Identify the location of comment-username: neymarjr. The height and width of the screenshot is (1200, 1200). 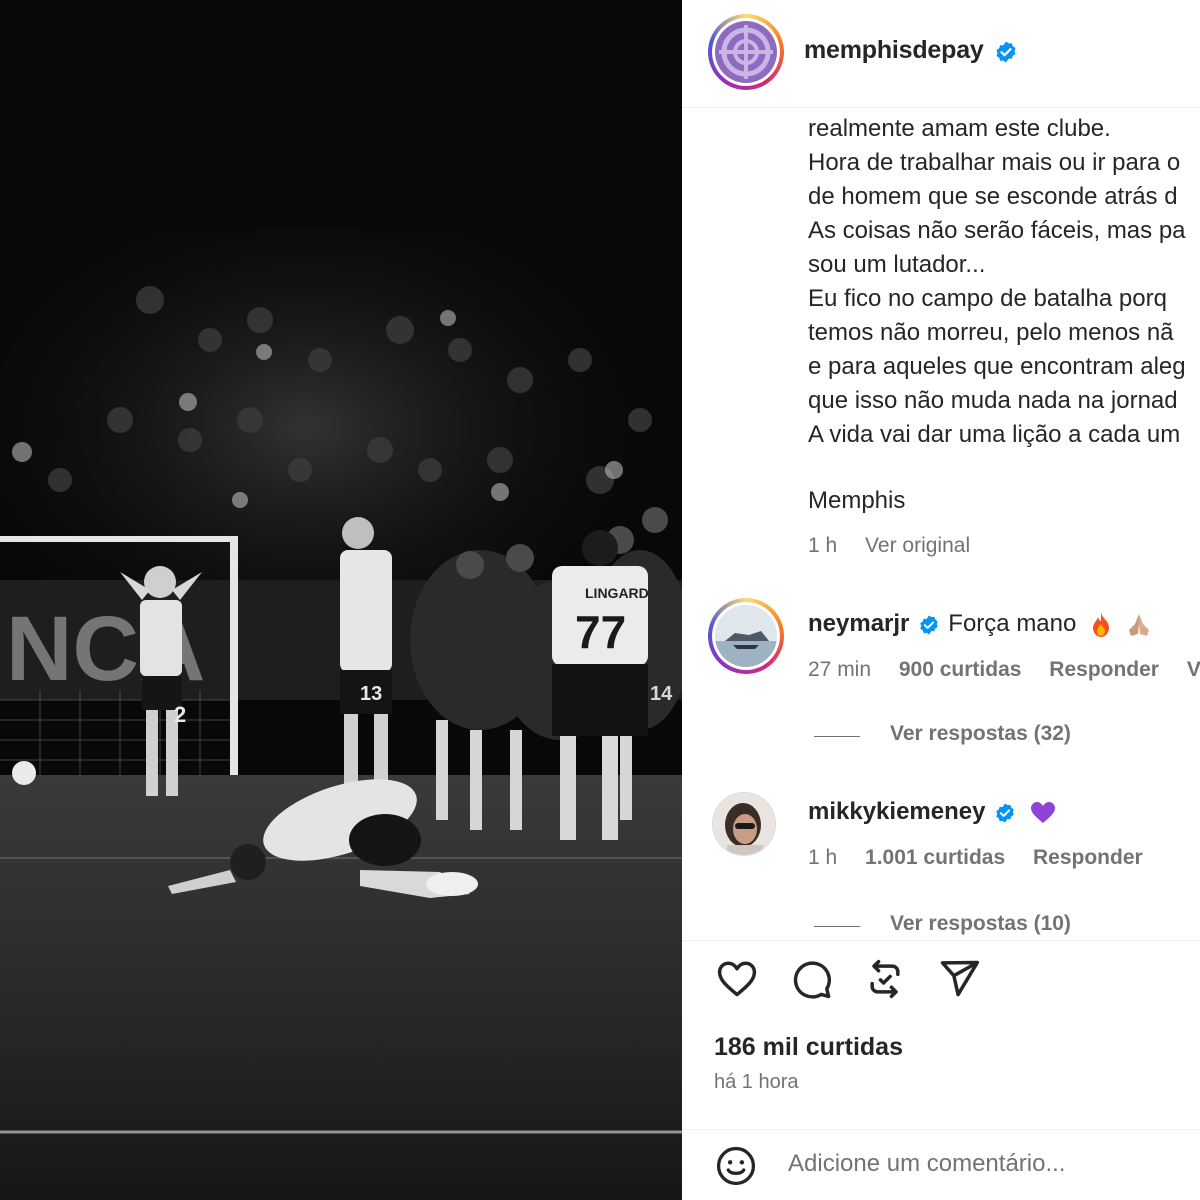
(858, 623).